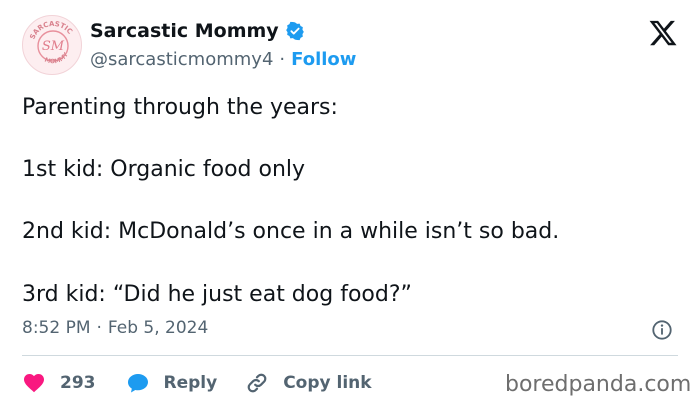  I want to click on like-count: 293, so click(78, 383).